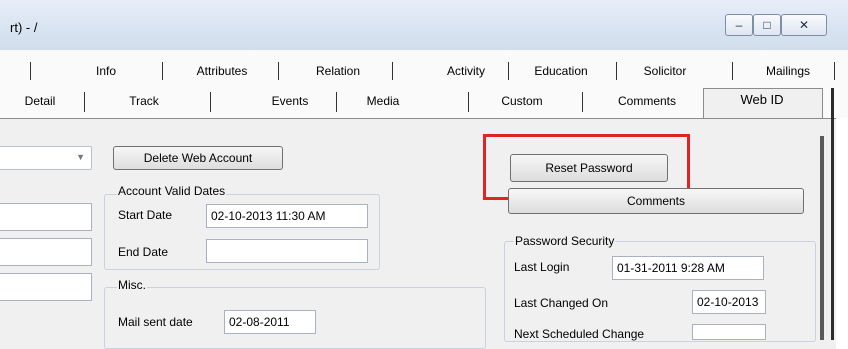 This screenshot has width=848, height=349. I want to click on end-date-label: End Date, so click(143, 252).